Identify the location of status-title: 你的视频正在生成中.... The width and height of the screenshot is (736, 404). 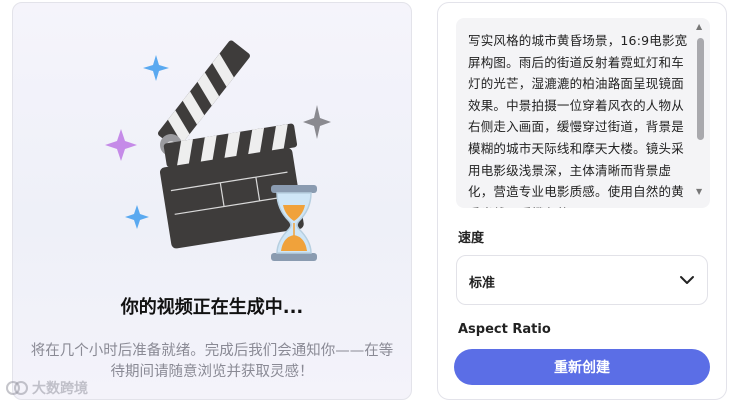
(212, 307).